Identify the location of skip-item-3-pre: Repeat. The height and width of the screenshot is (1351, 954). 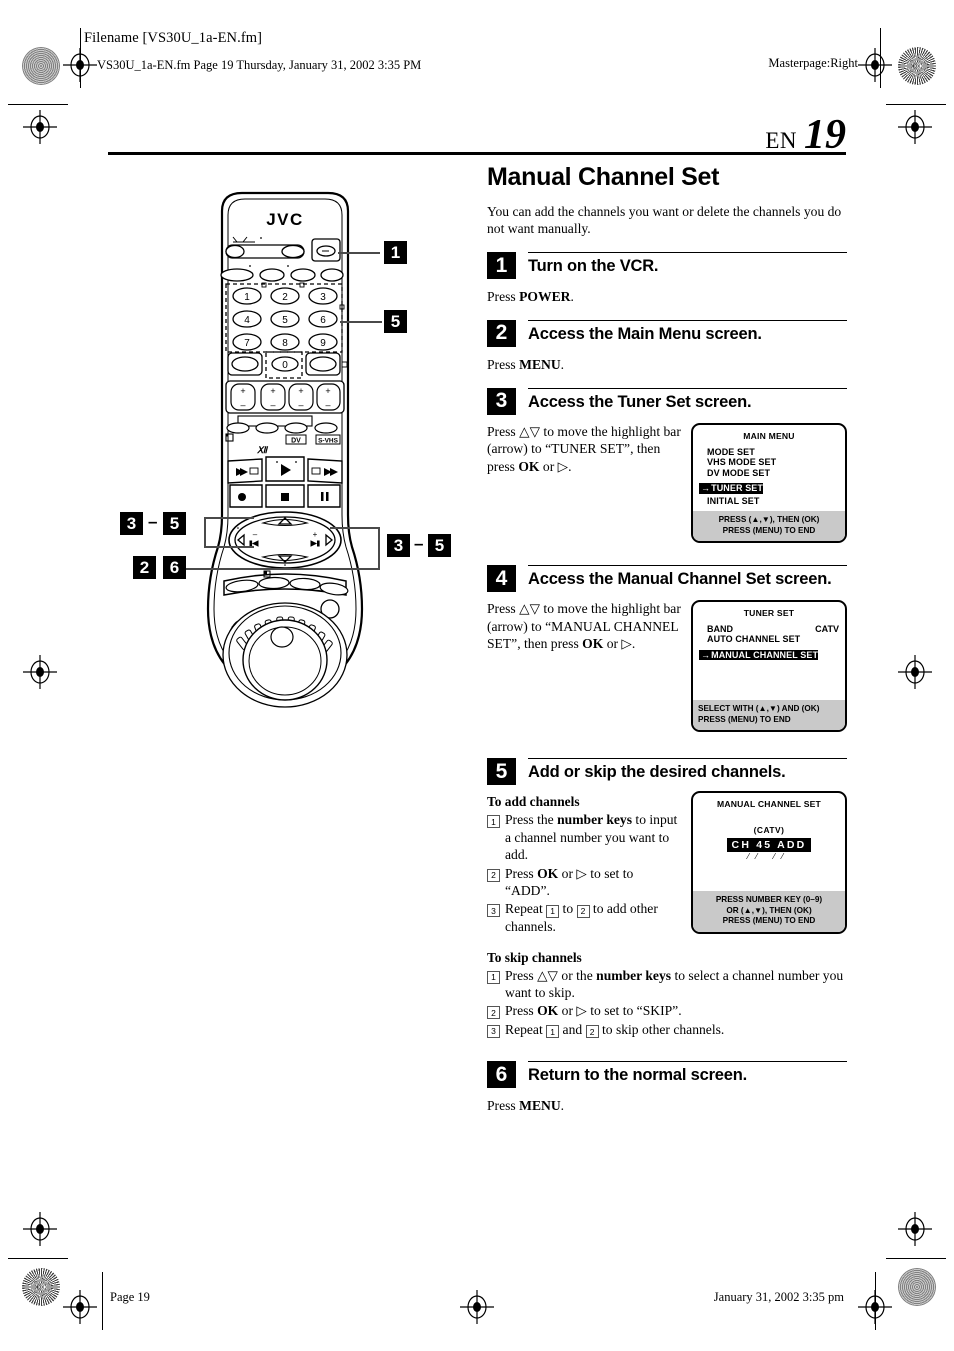
(526, 1029).